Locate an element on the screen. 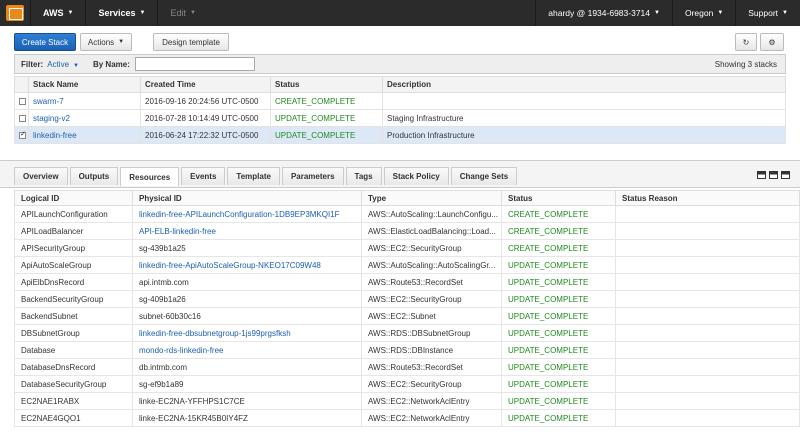 This screenshot has width=800, height=437. physical-id: sg-439b1a25 is located at coordinates (247, 248).